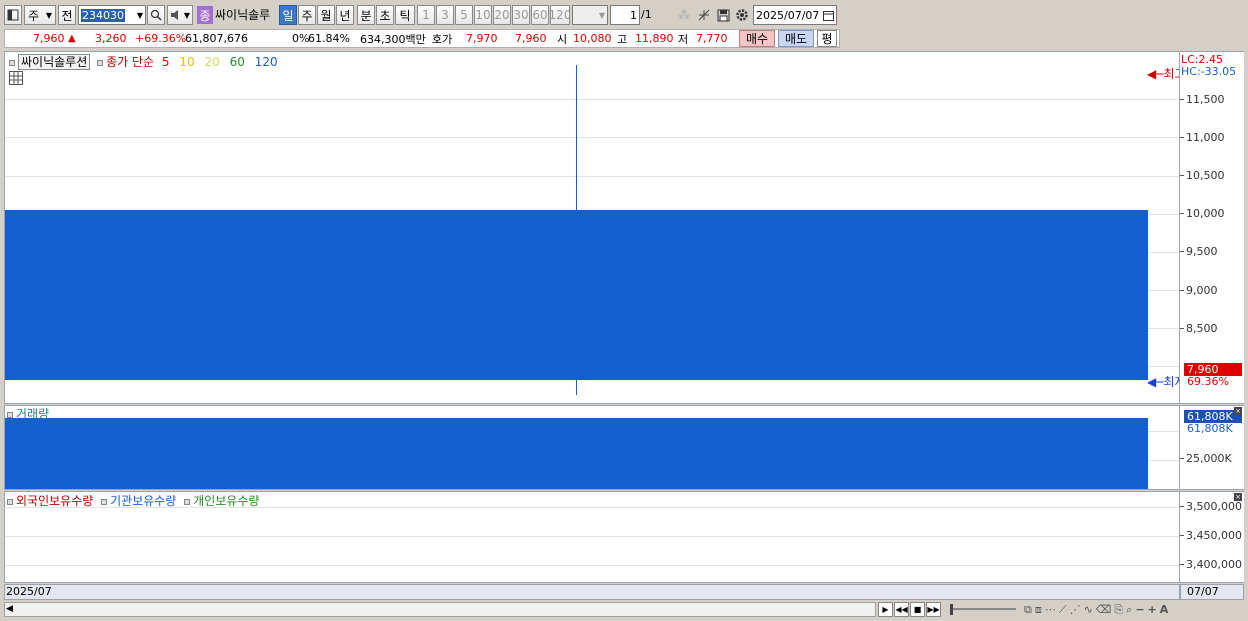 The width and height of the screenshot is (1248, 621). What do you see at coordinates (885, 609) in the screenshot?
I see `play-icon: ▶` at bounding box center [885, 609].